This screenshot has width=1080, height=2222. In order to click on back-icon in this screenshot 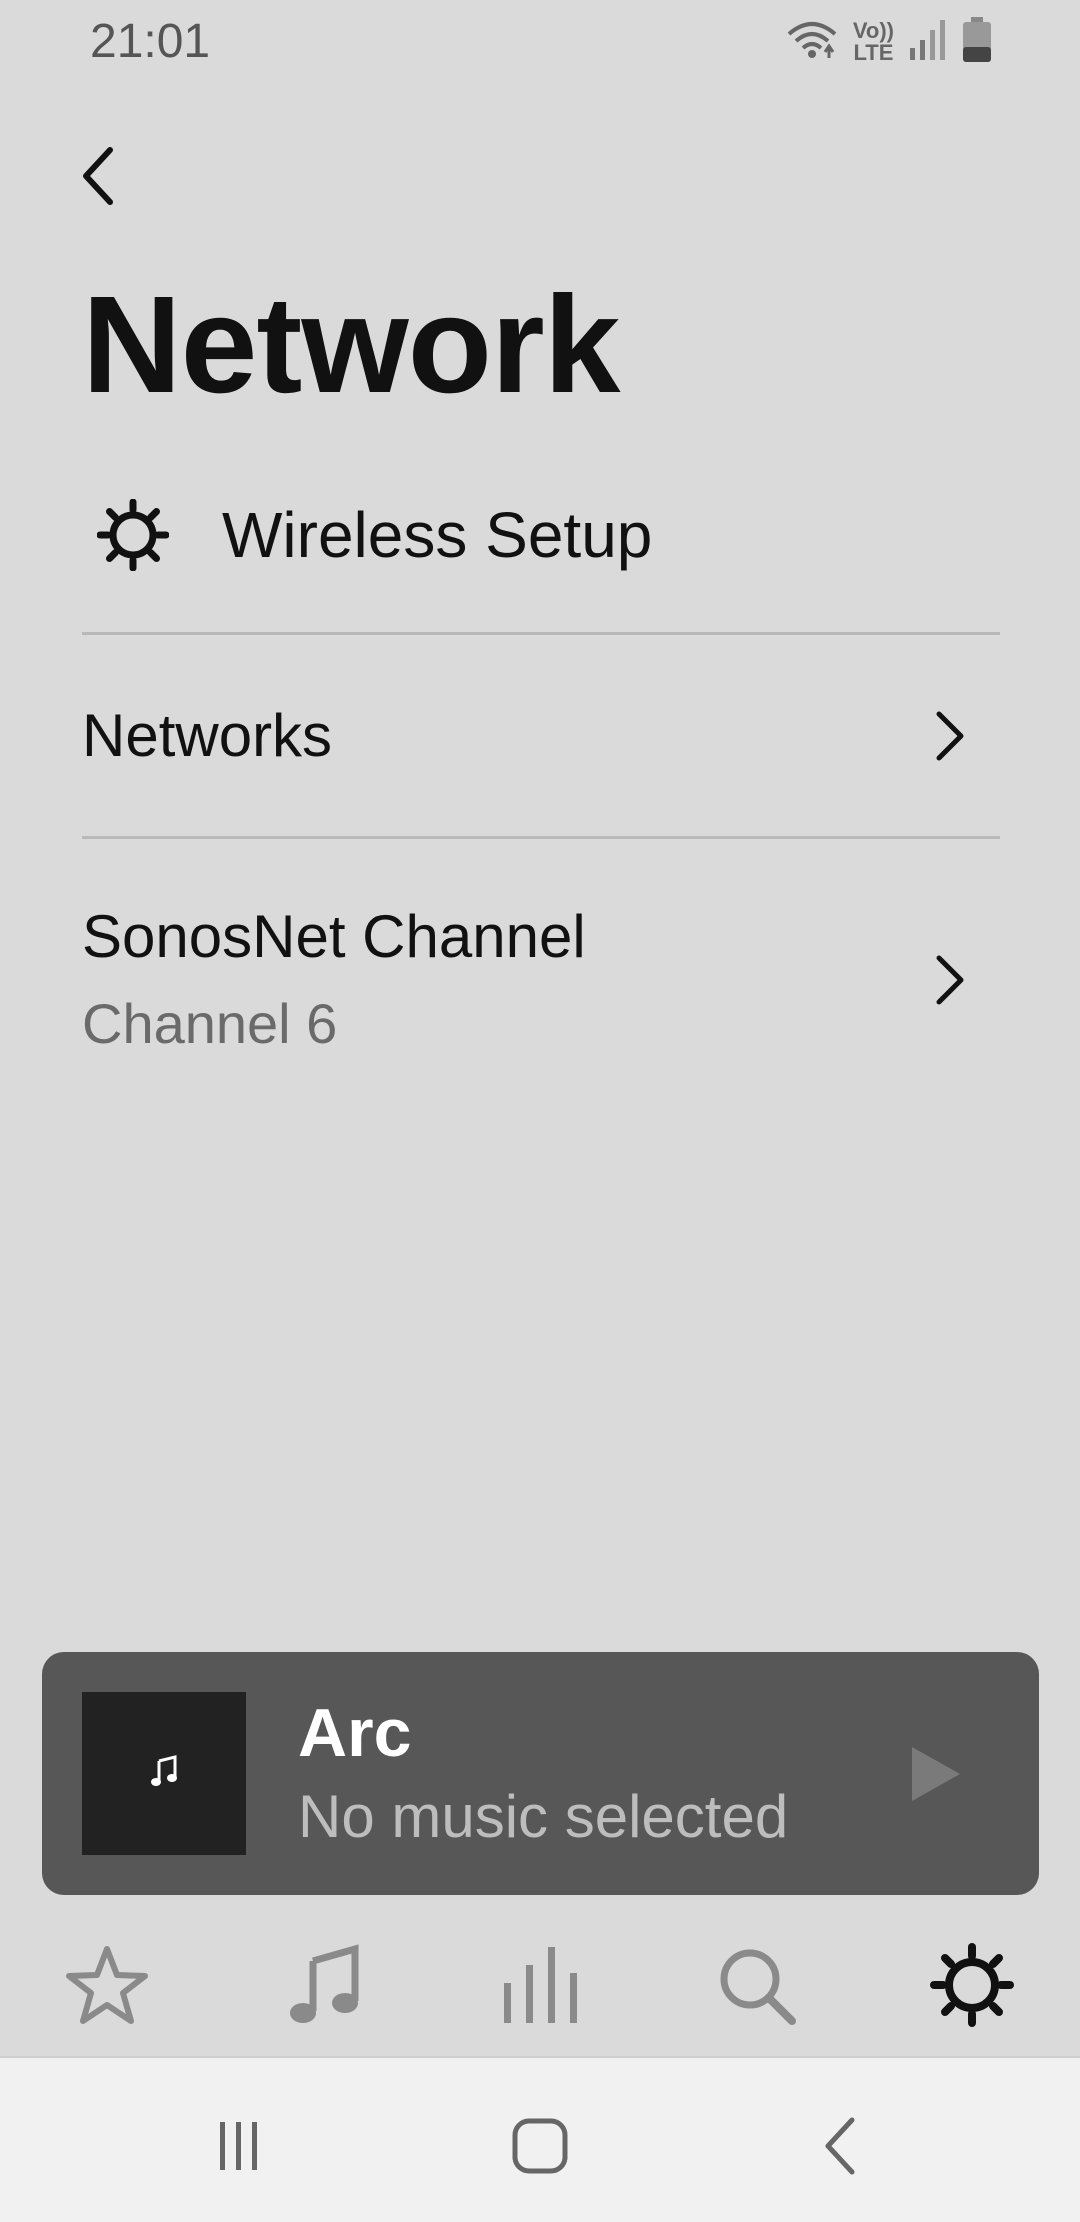, I will do `click(840, 2146)`.